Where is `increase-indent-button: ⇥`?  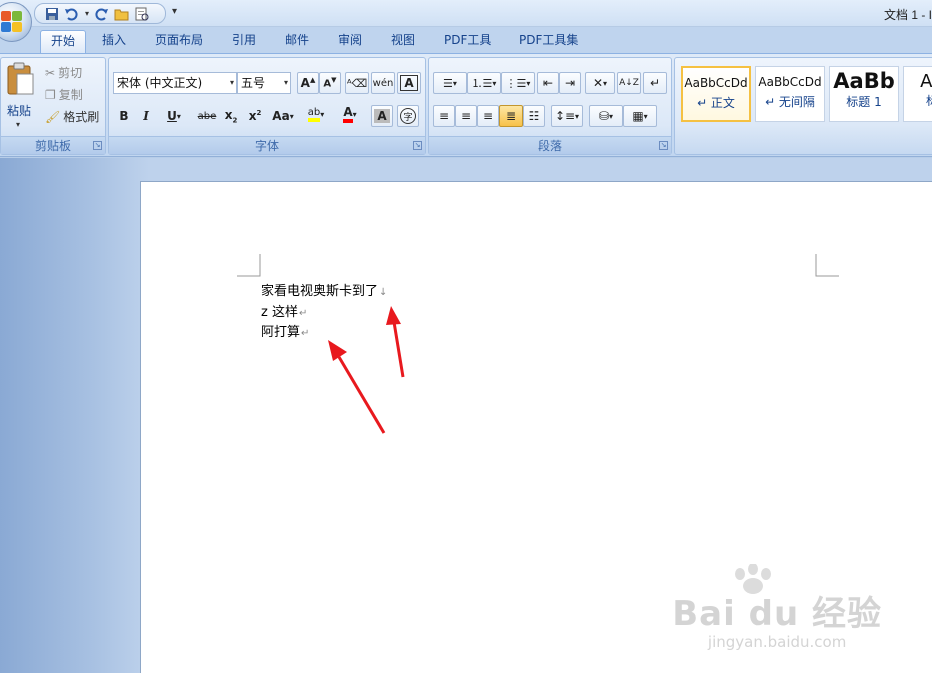
increase-indent-button: ⇥ is located at coordinates (570, 83).